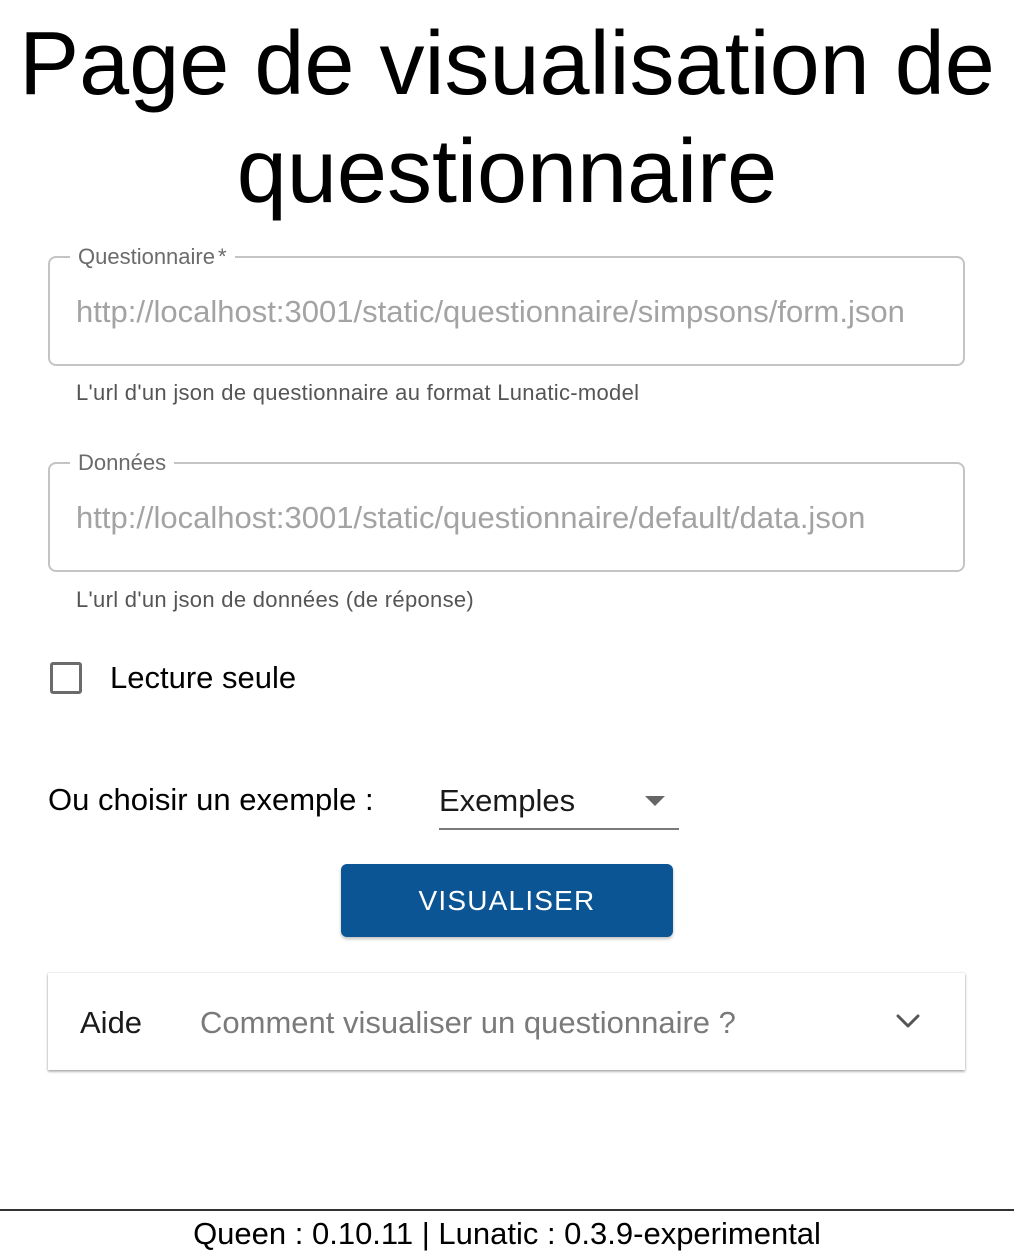  What do you see at coordinates (506, 518) in the screenshot?
I see `data-url-input` at bounding box center [506, 518].